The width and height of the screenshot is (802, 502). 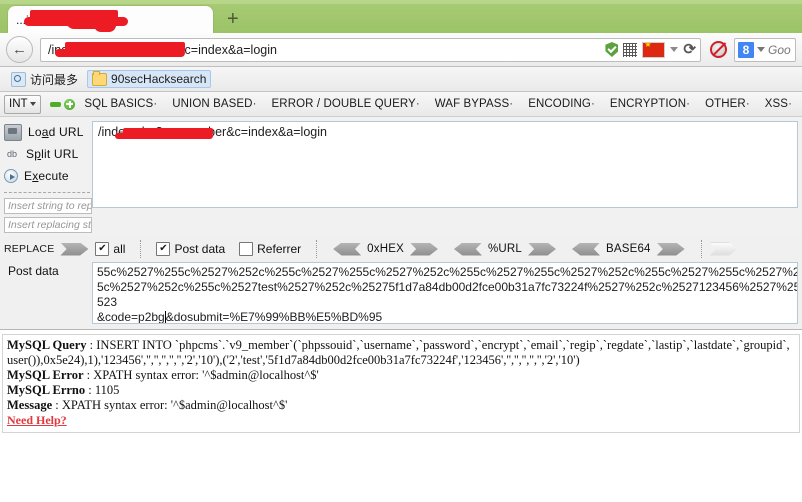 What do you see at coordinates (119, 249) in the screenshot?
I see `all-label: all` at bounding box center [119, 249].